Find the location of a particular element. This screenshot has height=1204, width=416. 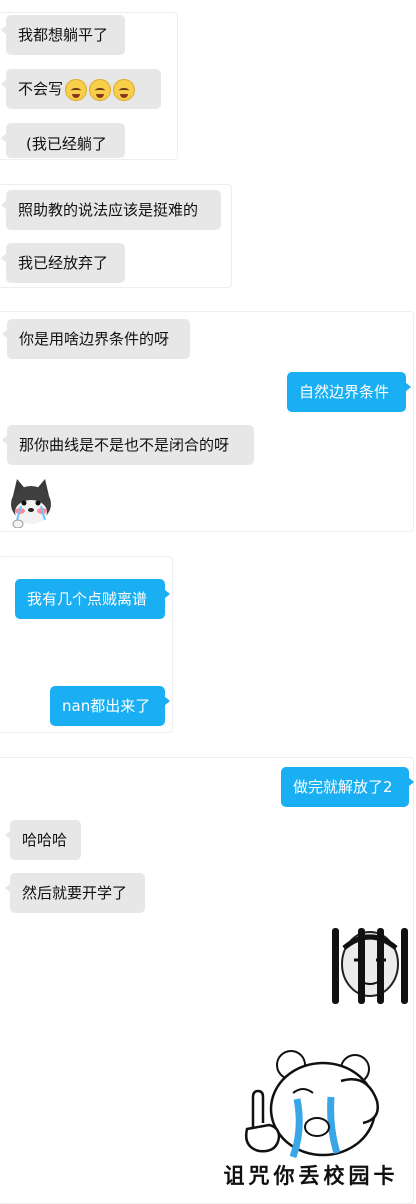

message-bubble: 哈哈哈 is located at coordinates (43, 840).